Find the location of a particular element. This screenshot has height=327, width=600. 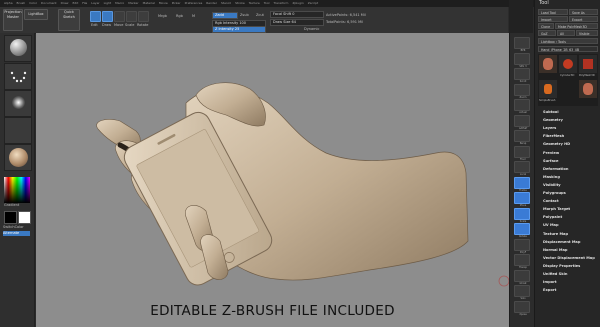

rotate-mode-icon is located at coordinates (143, 16).